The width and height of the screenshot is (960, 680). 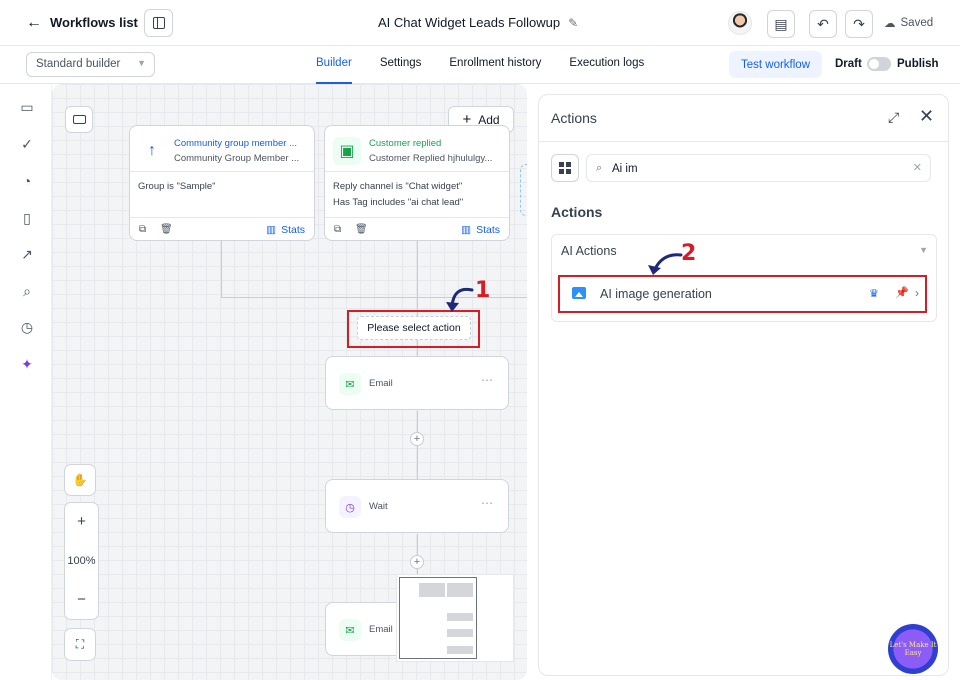 I want to click on category-grid-button, so click(x=565, y=168).